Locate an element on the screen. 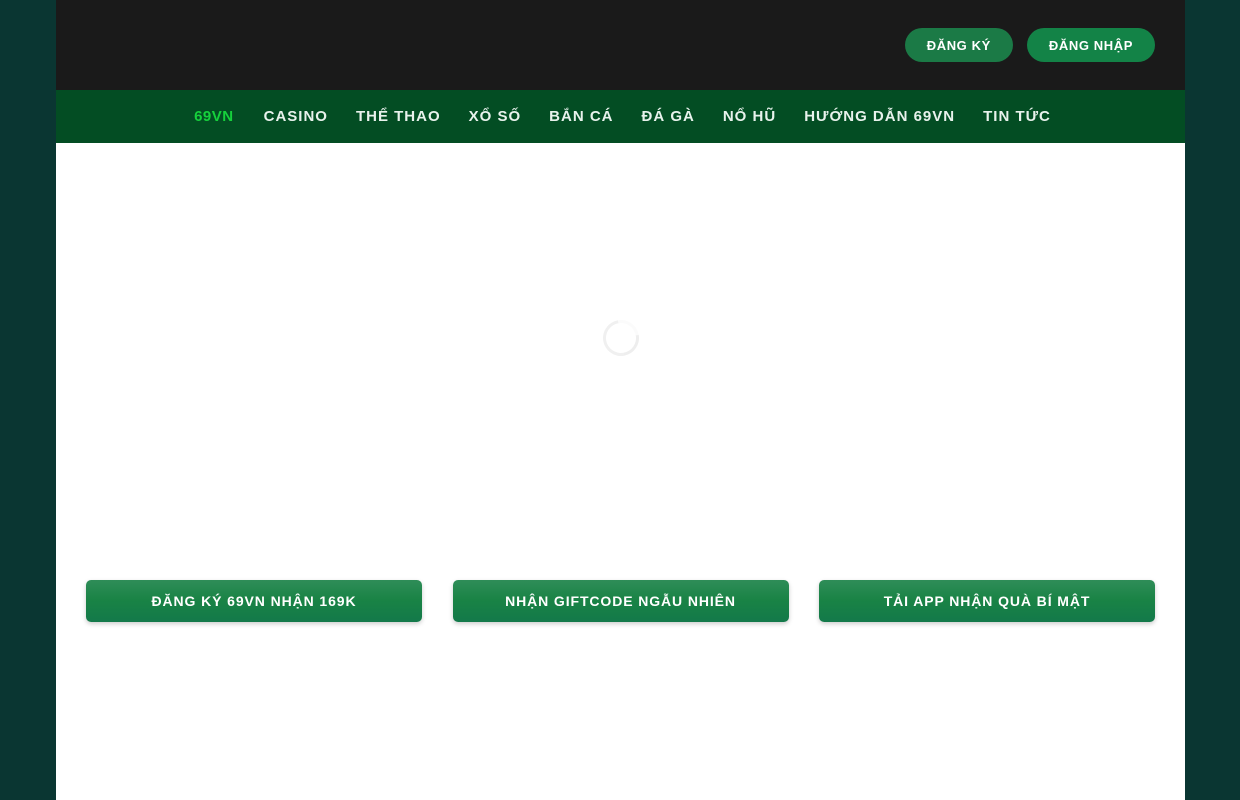  login-button: ĐĂNG NHẬP is located at coordinates (1090, 45).